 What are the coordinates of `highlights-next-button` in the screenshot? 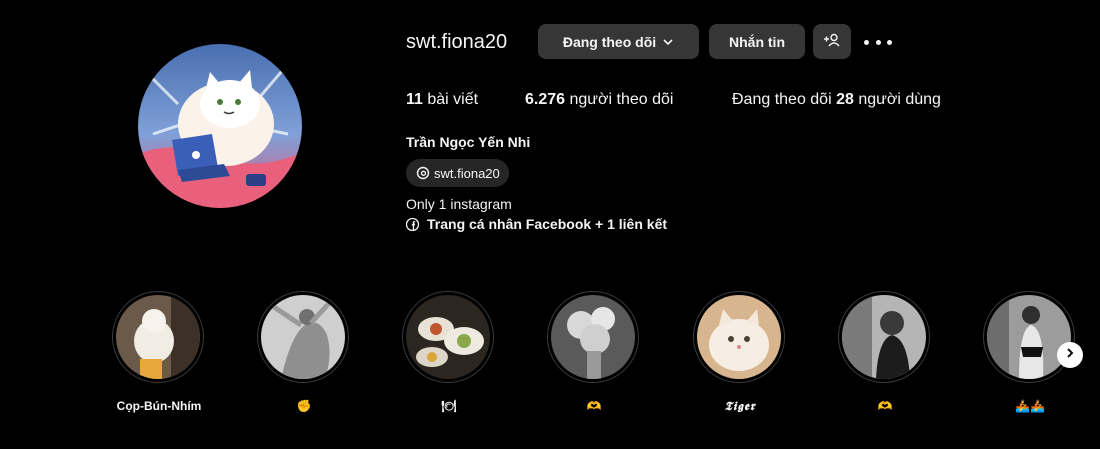 It's located at (1070, 355).